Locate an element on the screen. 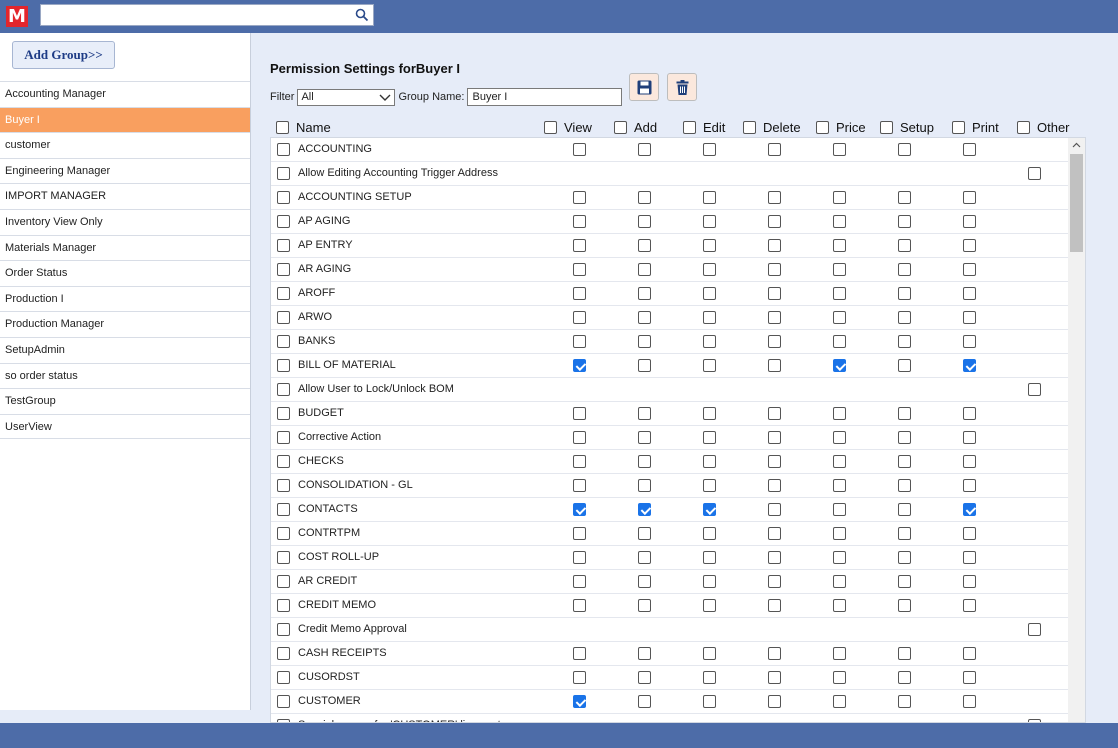  other-checkbox is located at coordinates (1034, 173).